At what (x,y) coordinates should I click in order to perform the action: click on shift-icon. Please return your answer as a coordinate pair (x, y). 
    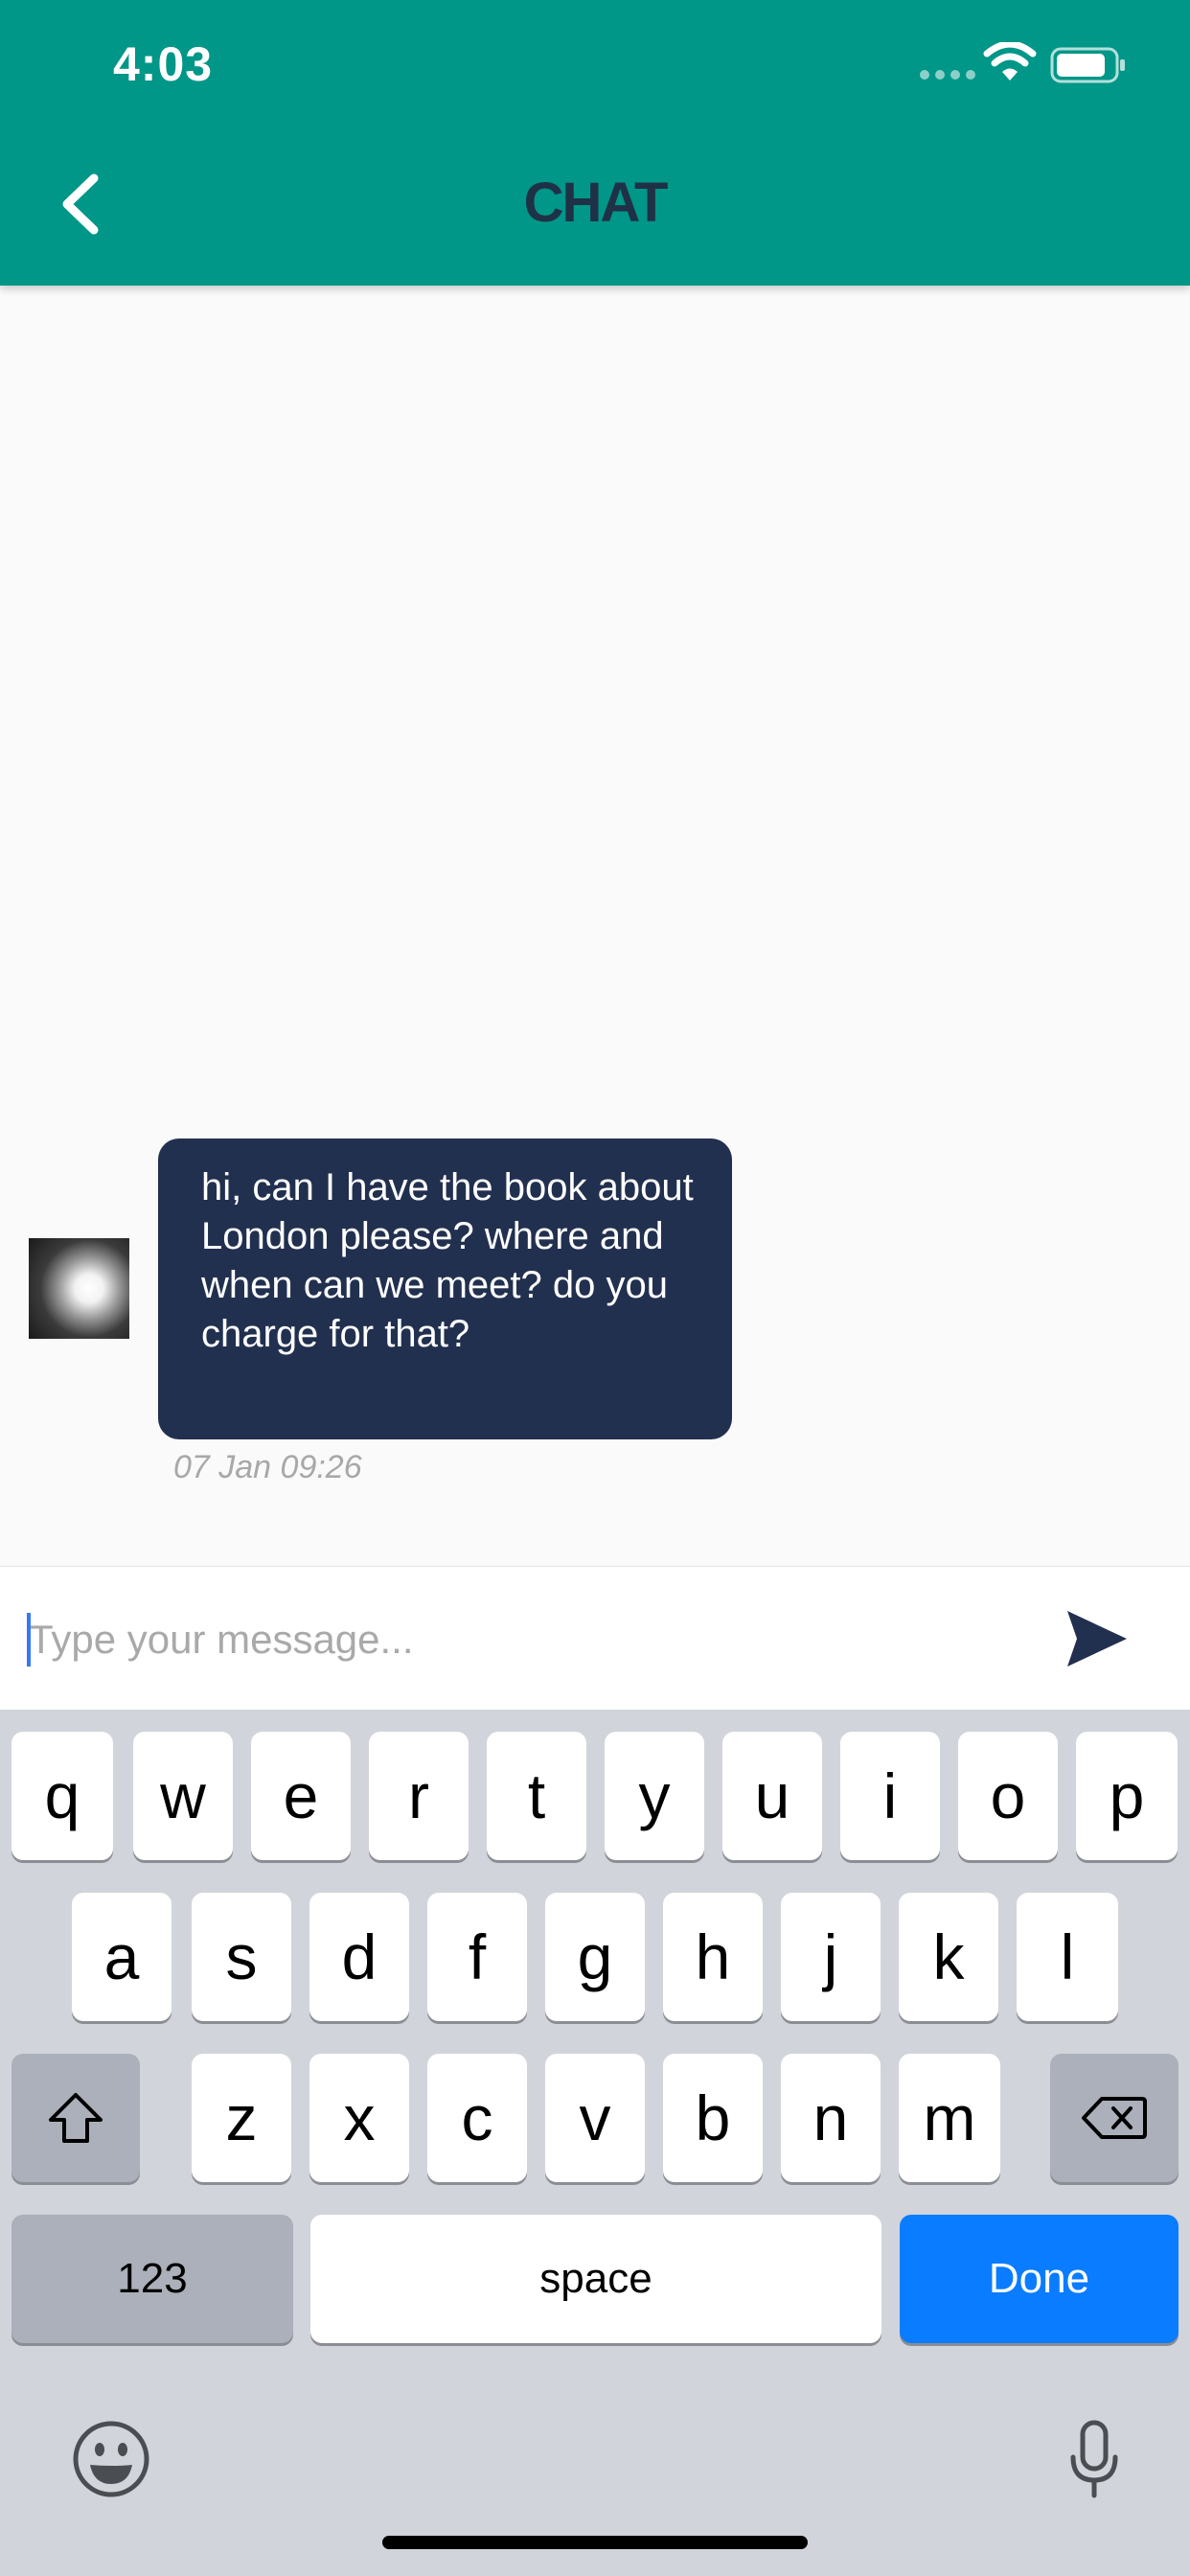
    Looking at the image, I should click on (76, 2118).